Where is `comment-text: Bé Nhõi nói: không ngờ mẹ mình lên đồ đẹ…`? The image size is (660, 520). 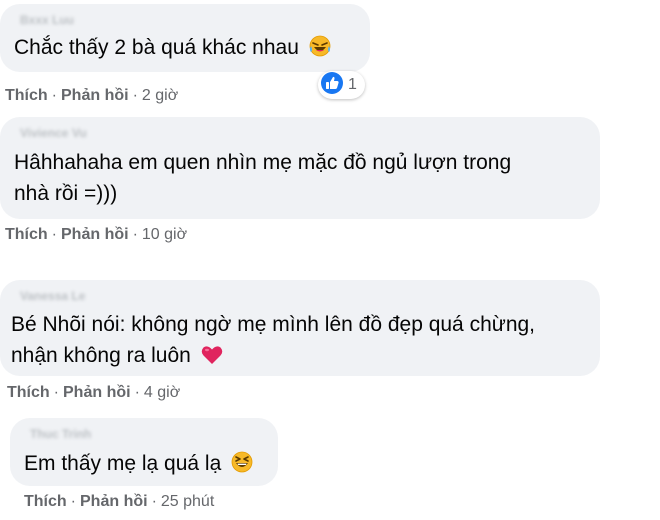 comment-text: Bé Nhõi nói: không ngờ mẹ mình lên đồ đẹ… is located at coordinates (273, 341).